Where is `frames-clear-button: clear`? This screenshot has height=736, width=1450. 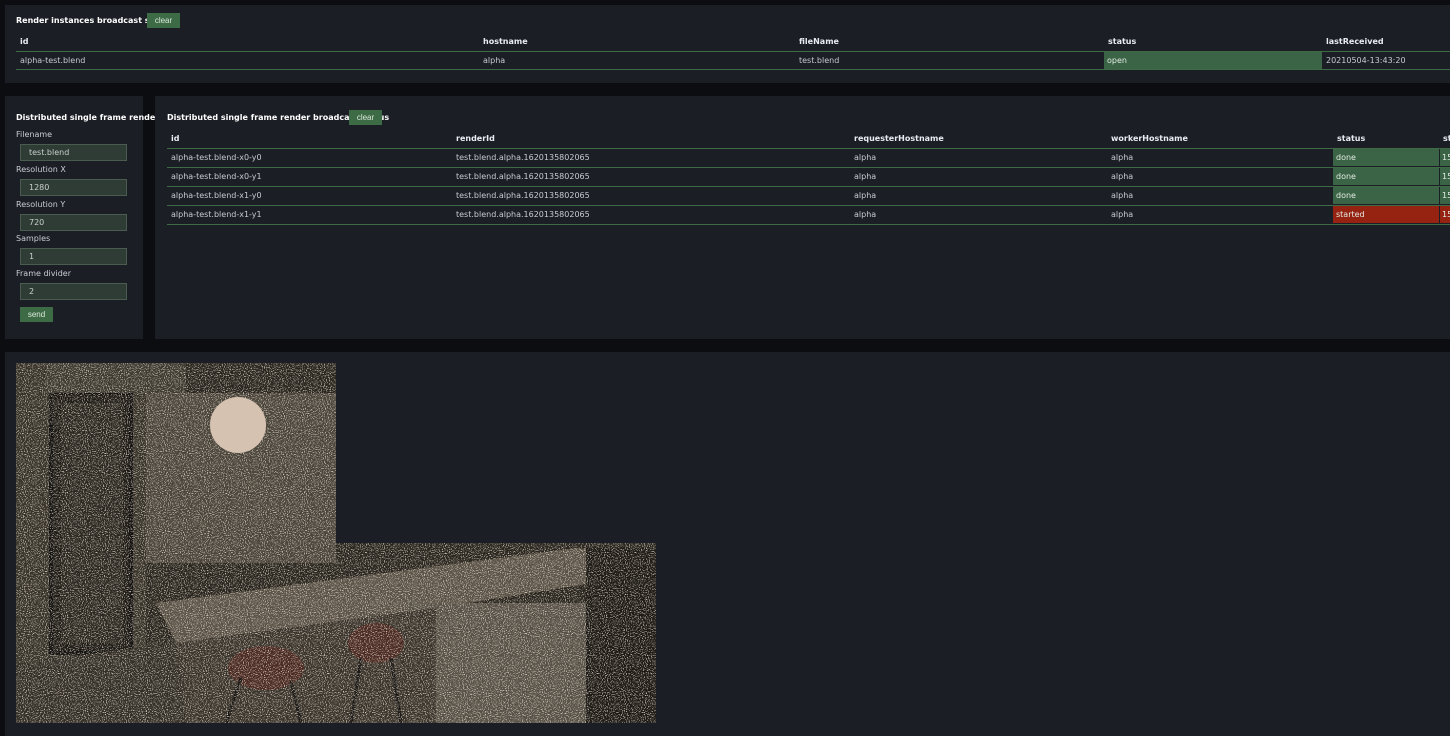
frames-clear-button: clear is located at coordinates (365, 117).